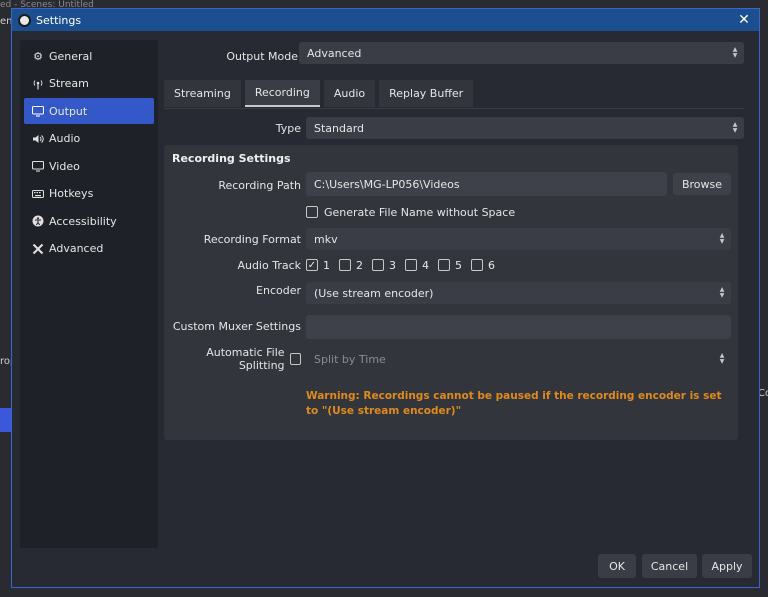 The image size is (768, 597). I want to click on tab-label: Recording, so click(282, 92).